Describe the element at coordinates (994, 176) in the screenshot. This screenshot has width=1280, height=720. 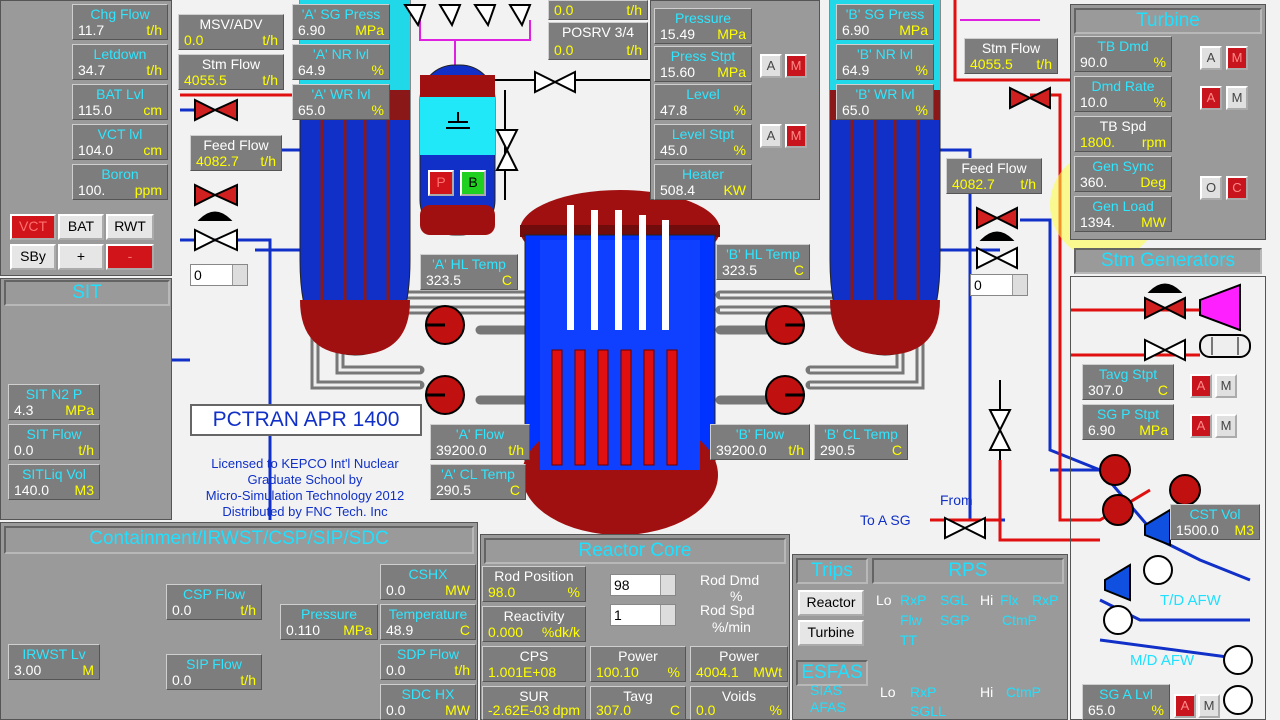
I see `b-feed-flow-readout: Feed Flow 4082.7 t/h` at that location.